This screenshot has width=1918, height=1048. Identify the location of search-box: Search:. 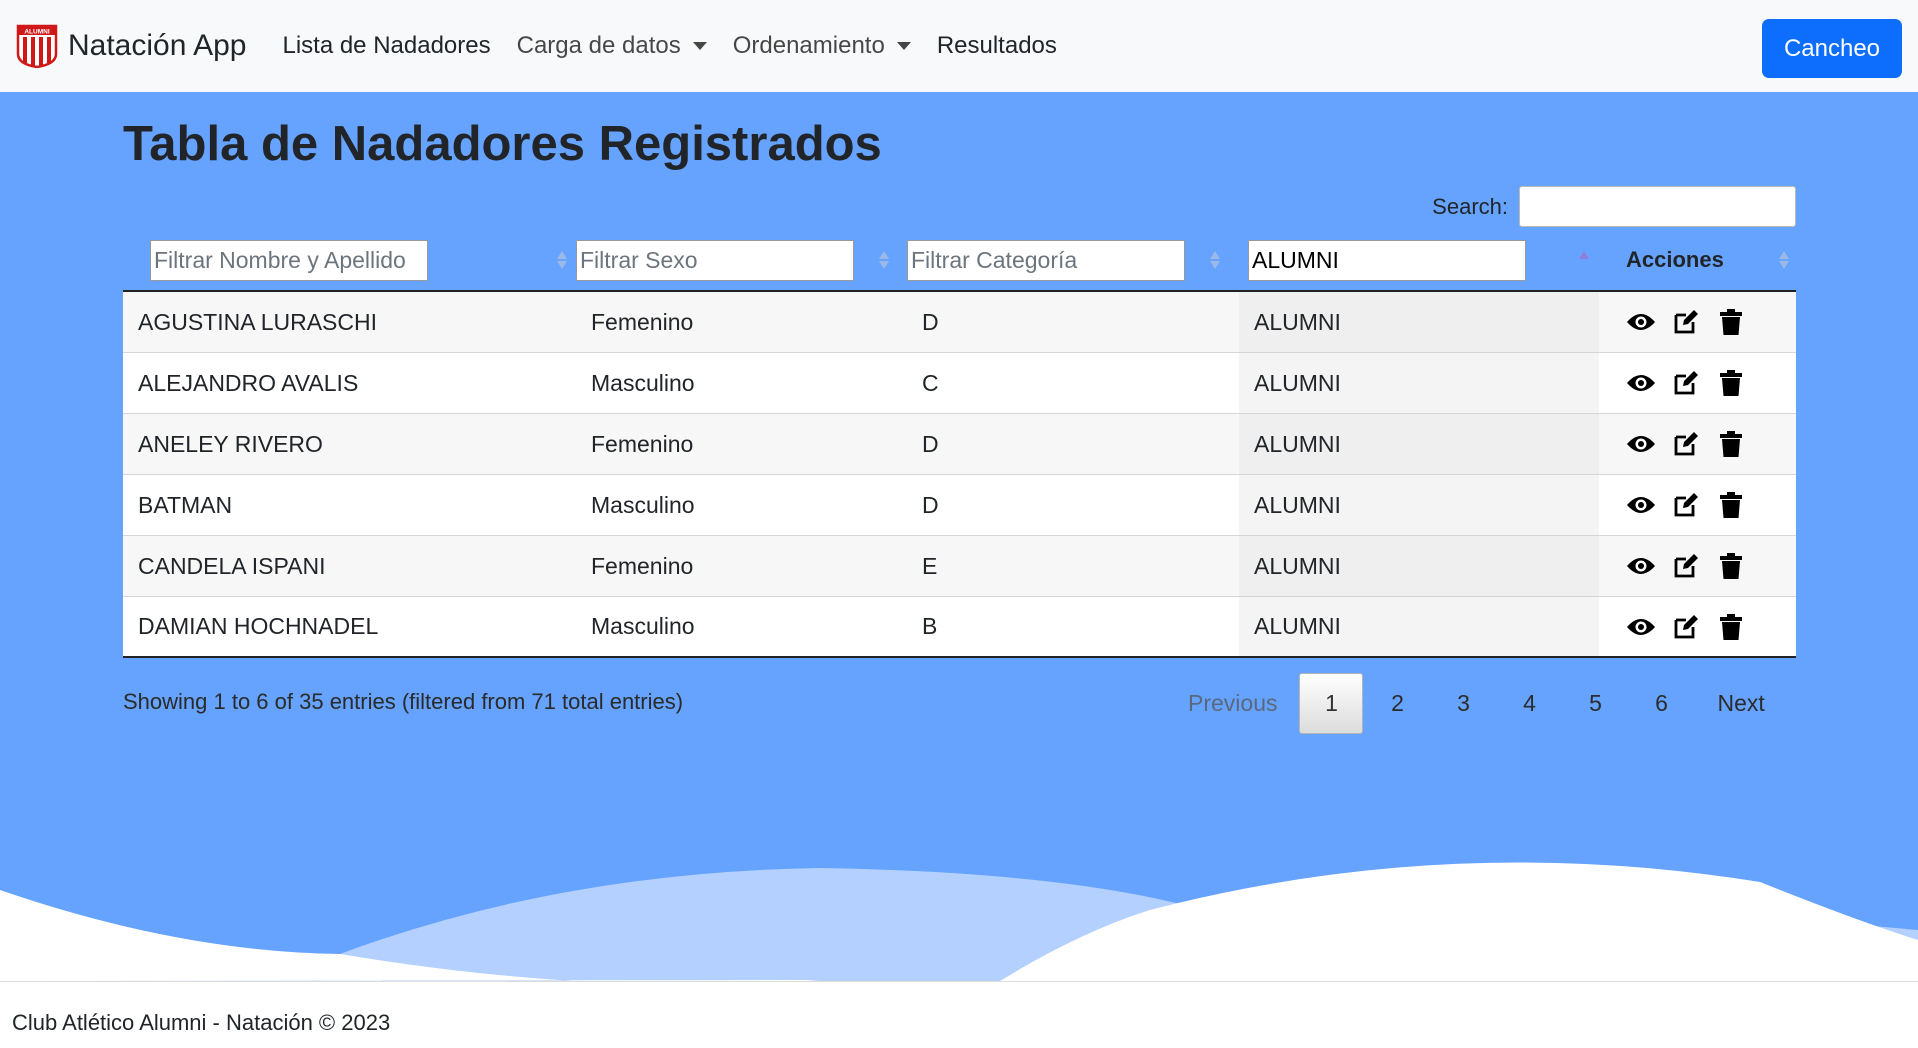
(1614, 206).